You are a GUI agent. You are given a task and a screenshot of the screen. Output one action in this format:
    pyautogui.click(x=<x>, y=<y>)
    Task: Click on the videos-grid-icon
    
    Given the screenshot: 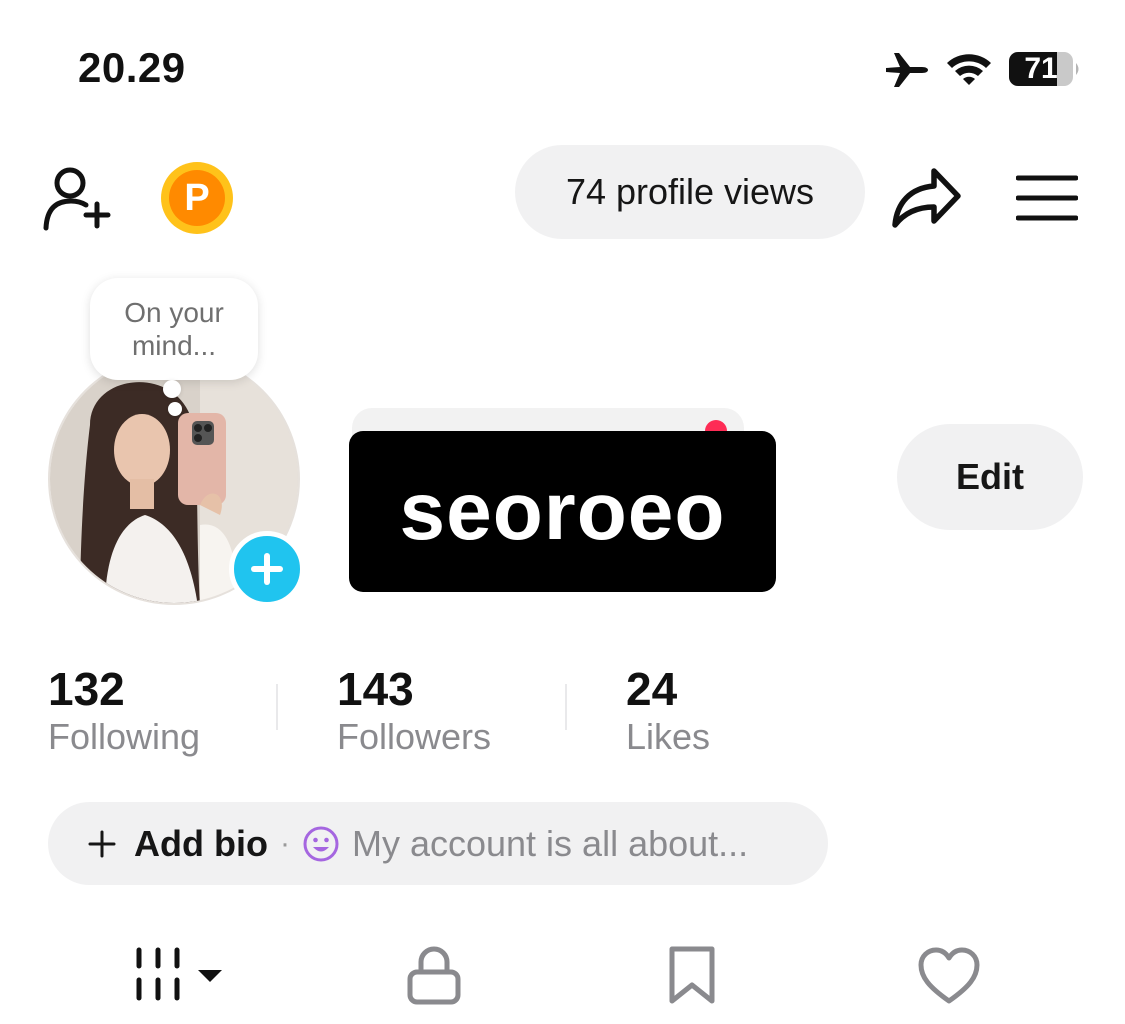 What is the action you would take?
    pyautogui.click(x=179, y=974)
    